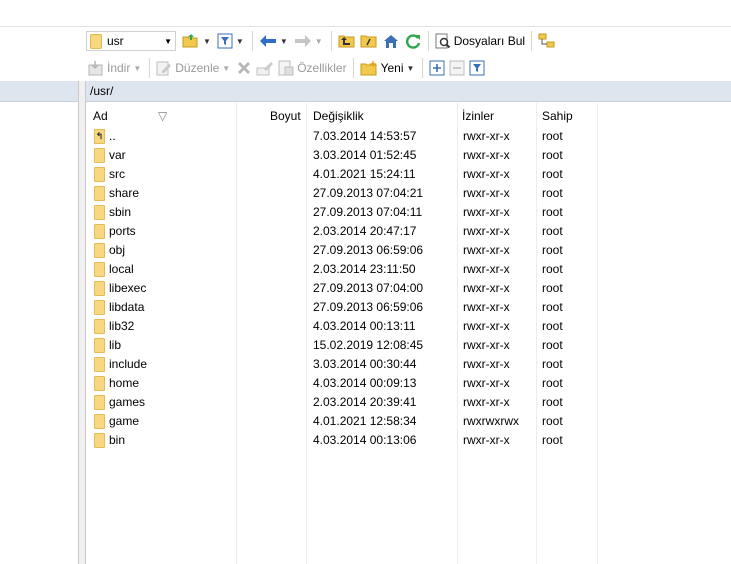 This screenshot has width=731, height=564. I want to click on back-dropdown: ▼, so click(284, 41).